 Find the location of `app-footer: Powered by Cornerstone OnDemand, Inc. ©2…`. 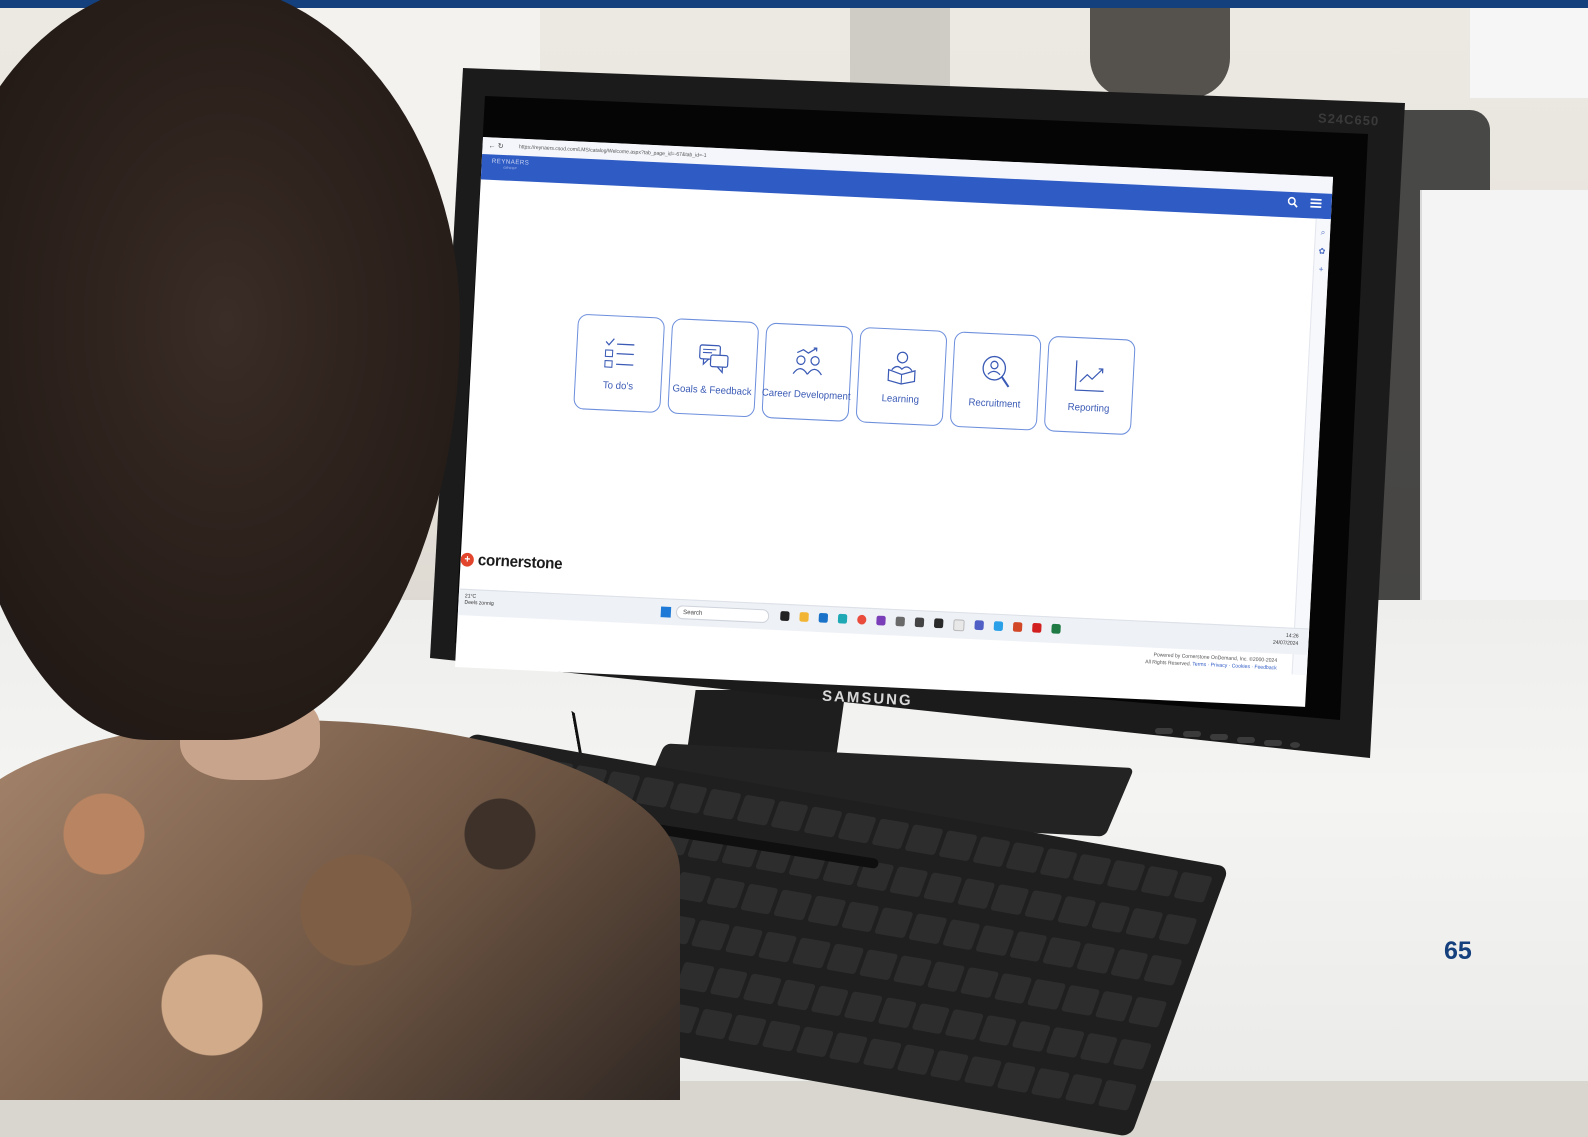

app-footer: Powered by Cornerstone OnDemand, Inc. ©2… is located at coordinates (1211, 662).